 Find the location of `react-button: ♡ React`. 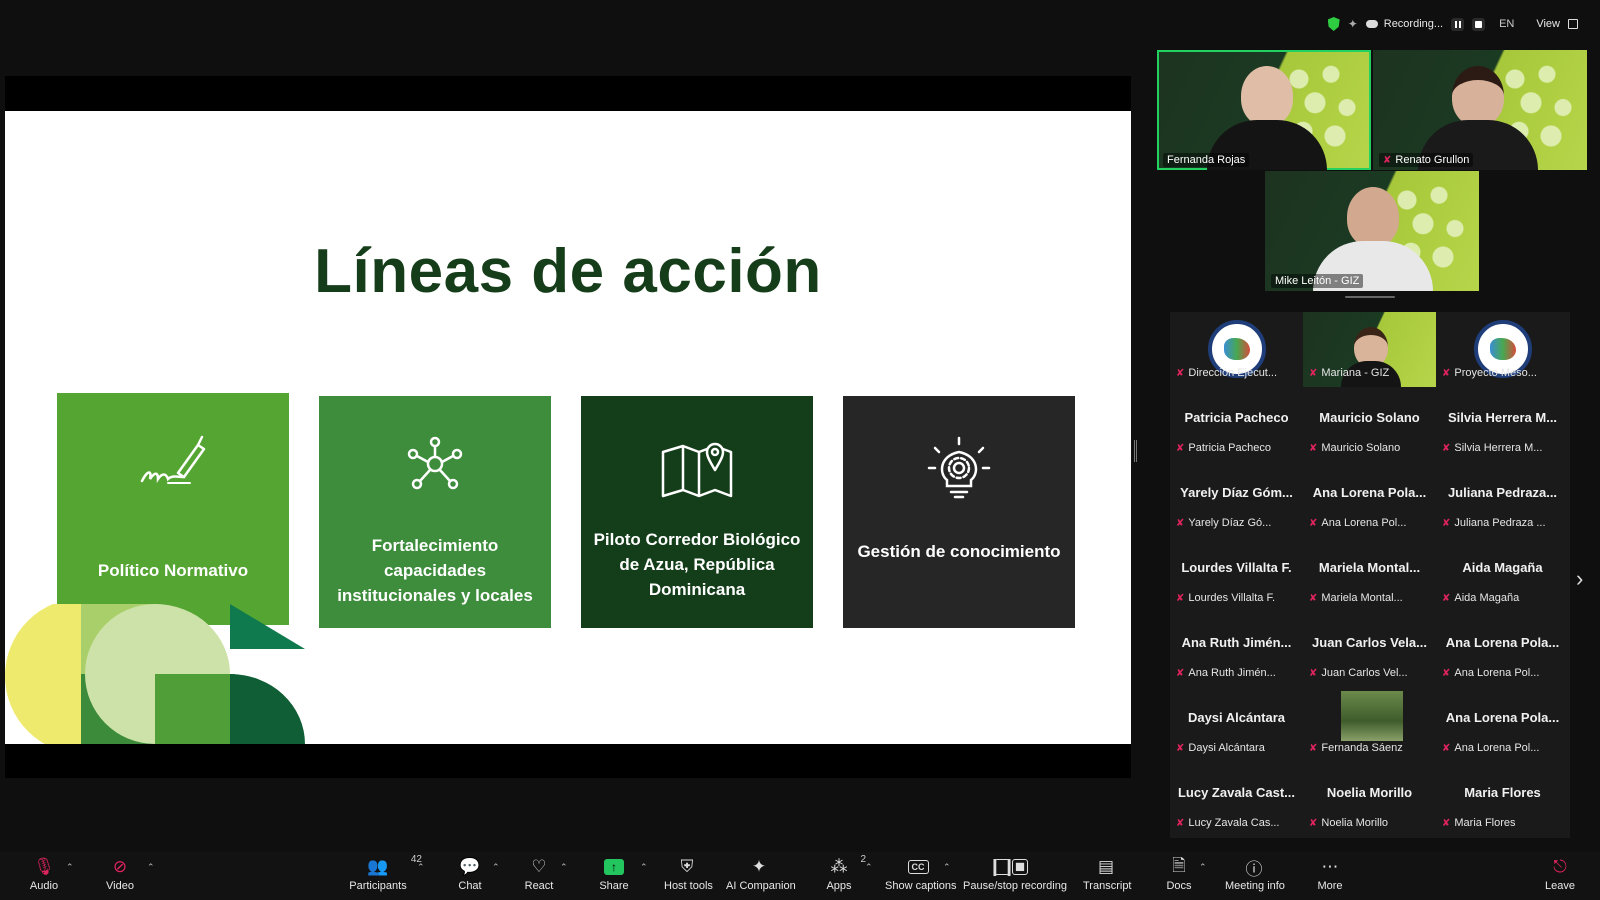

react-button: ♡ React is located at coordinates (539, 874).